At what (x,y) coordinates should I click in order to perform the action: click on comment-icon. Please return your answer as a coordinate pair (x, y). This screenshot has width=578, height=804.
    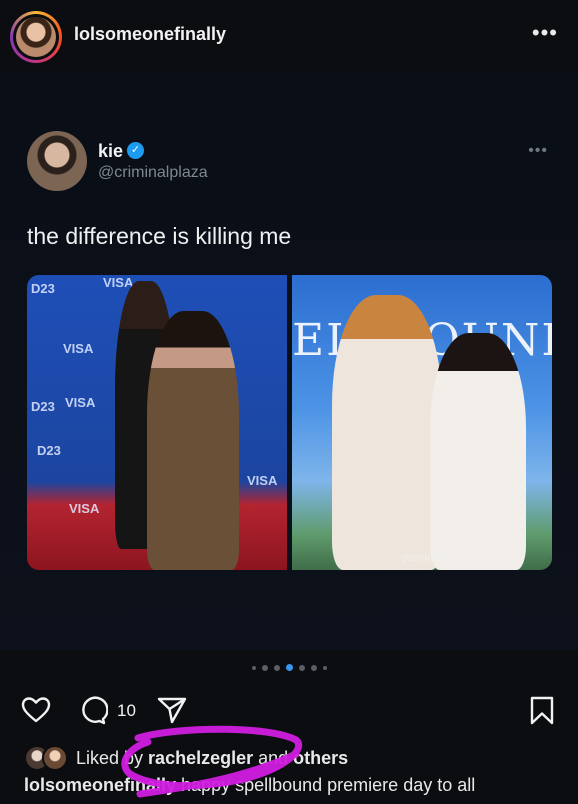
    Looking at the image, I should click on (92, 710).